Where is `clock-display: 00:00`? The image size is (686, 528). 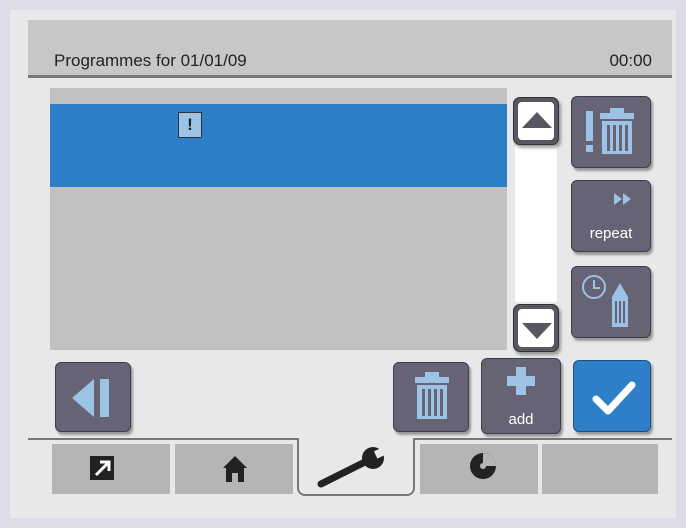 clock-display: 00:00 is located at coordinates (630, 60).